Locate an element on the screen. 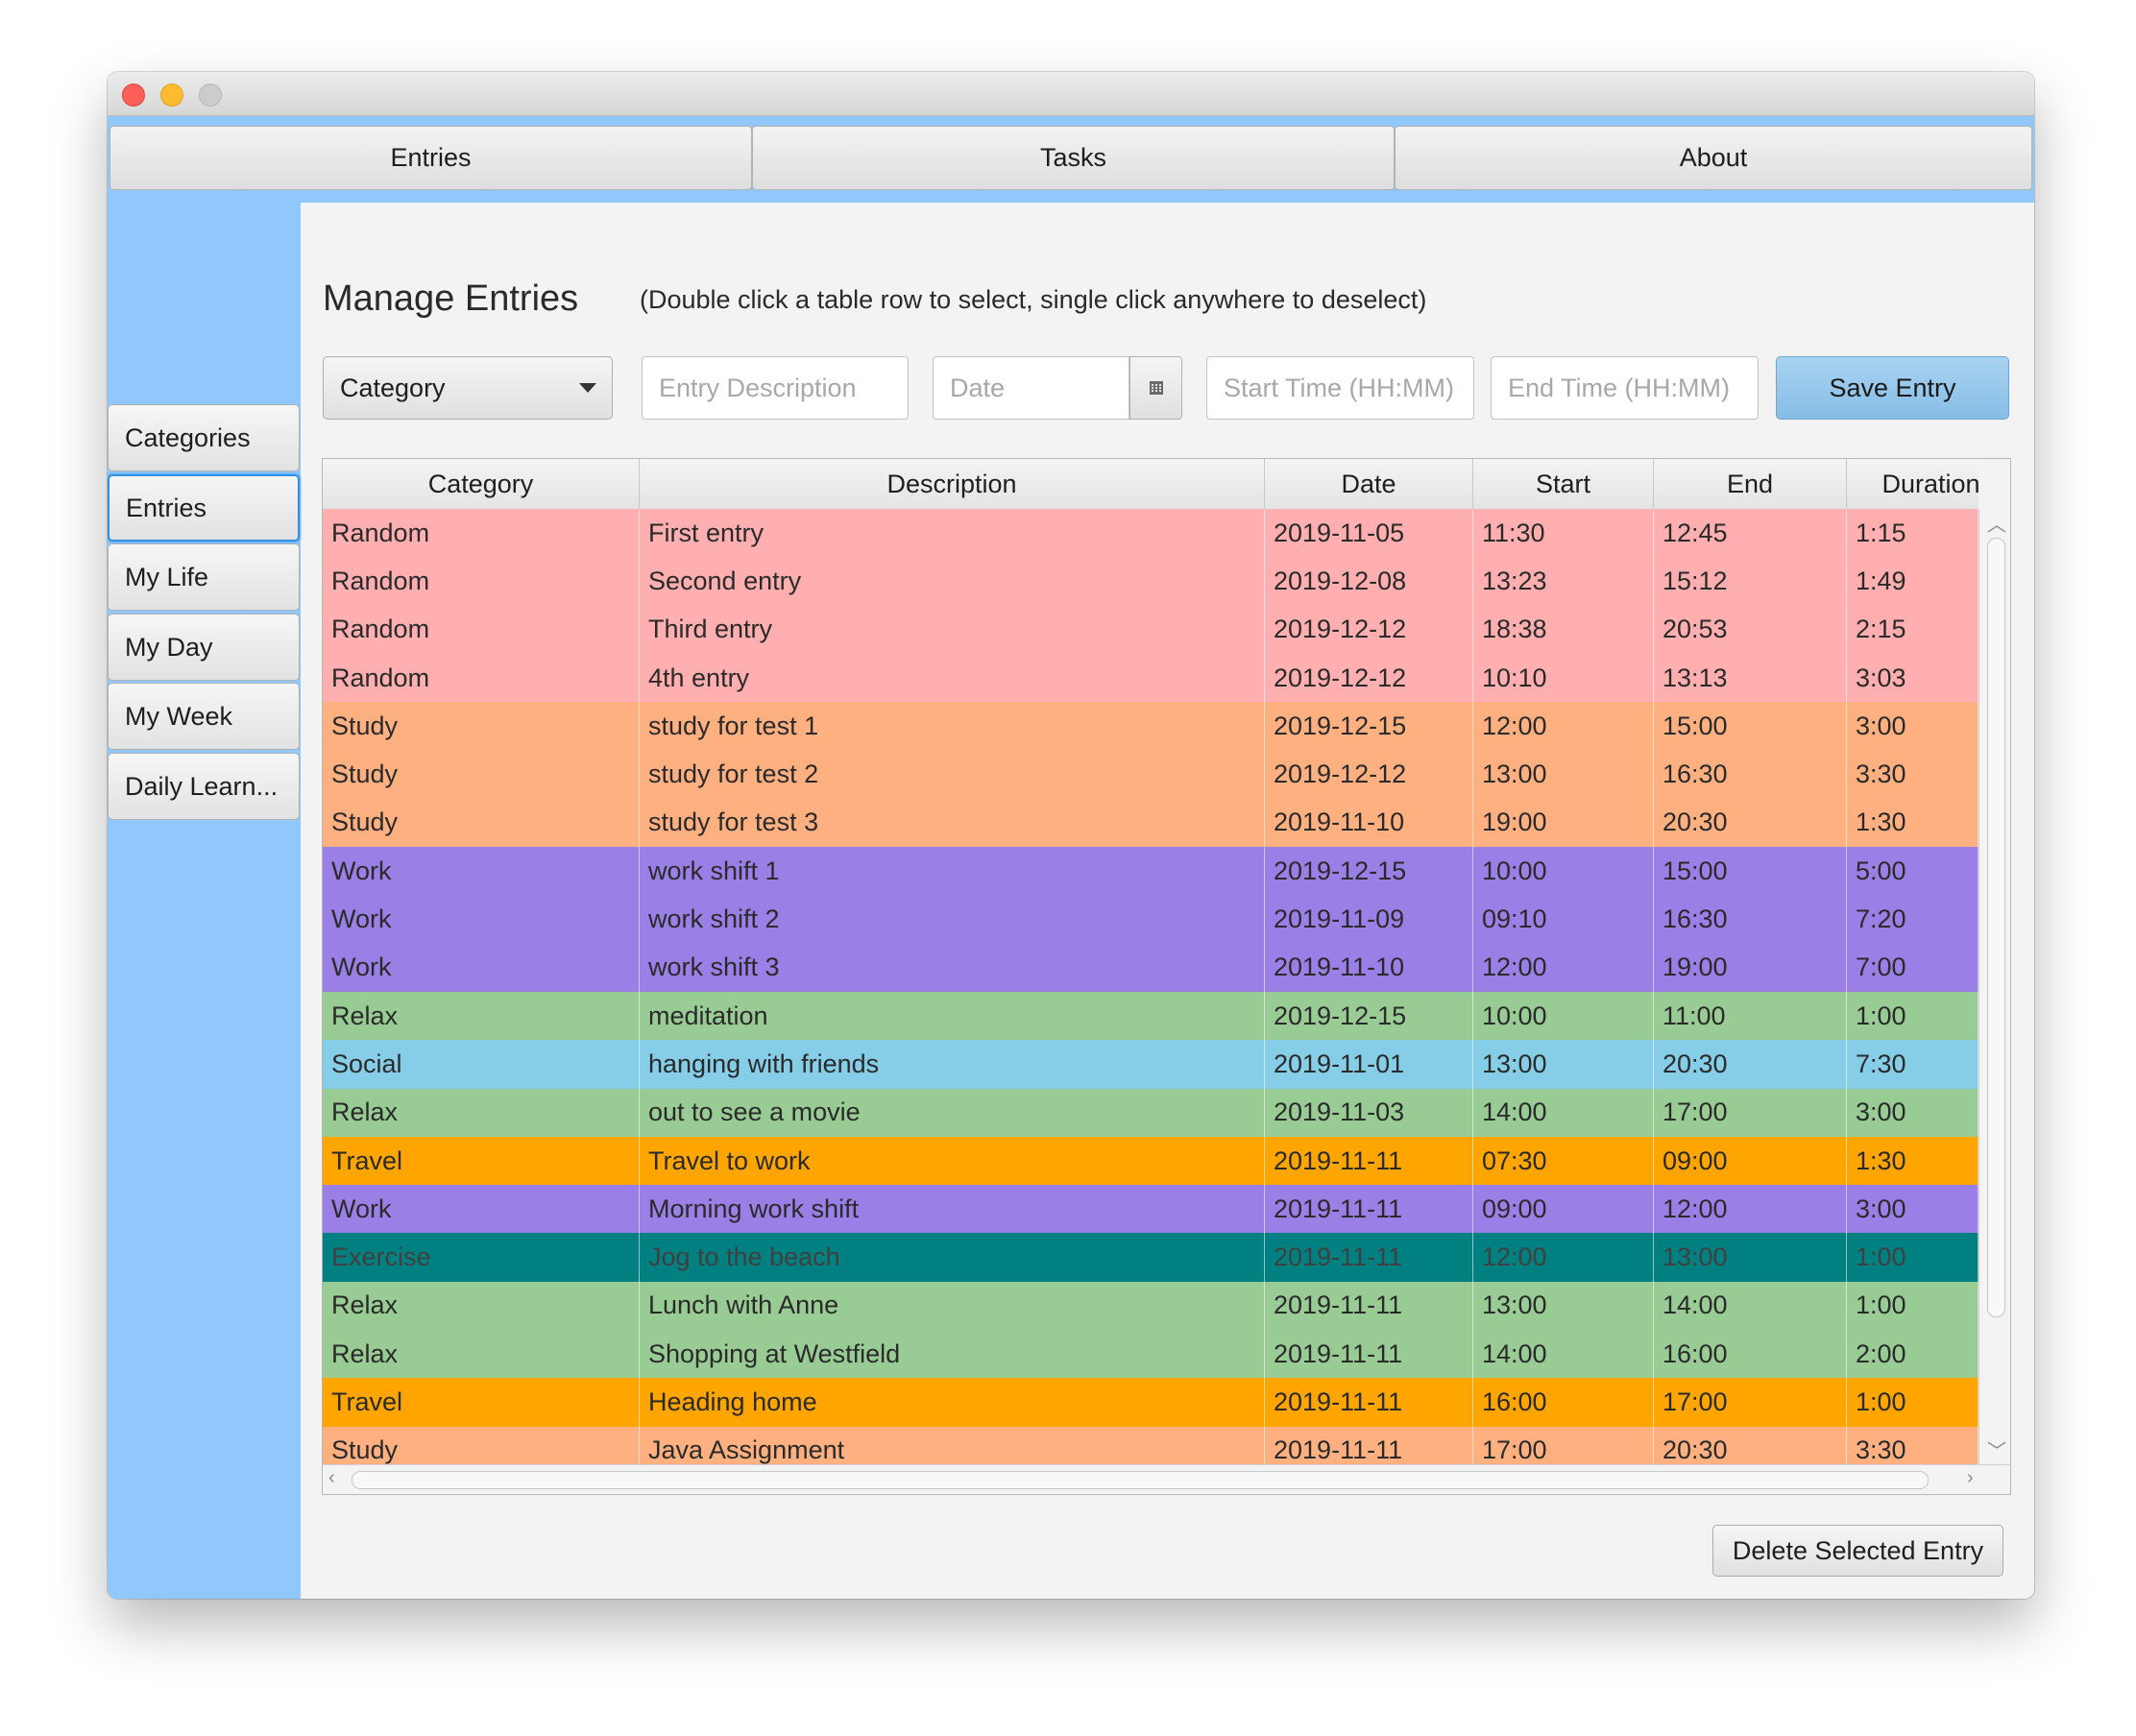  cell-description: hanging with friends is located at coordinates (953, 1064).